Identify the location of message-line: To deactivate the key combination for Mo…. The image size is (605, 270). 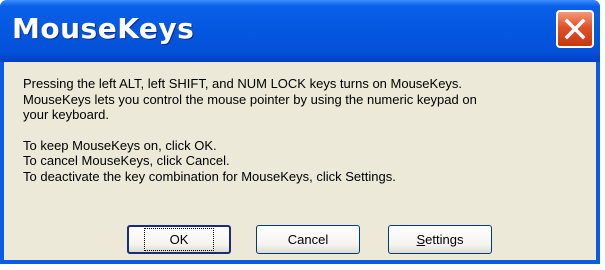
(209, 176).